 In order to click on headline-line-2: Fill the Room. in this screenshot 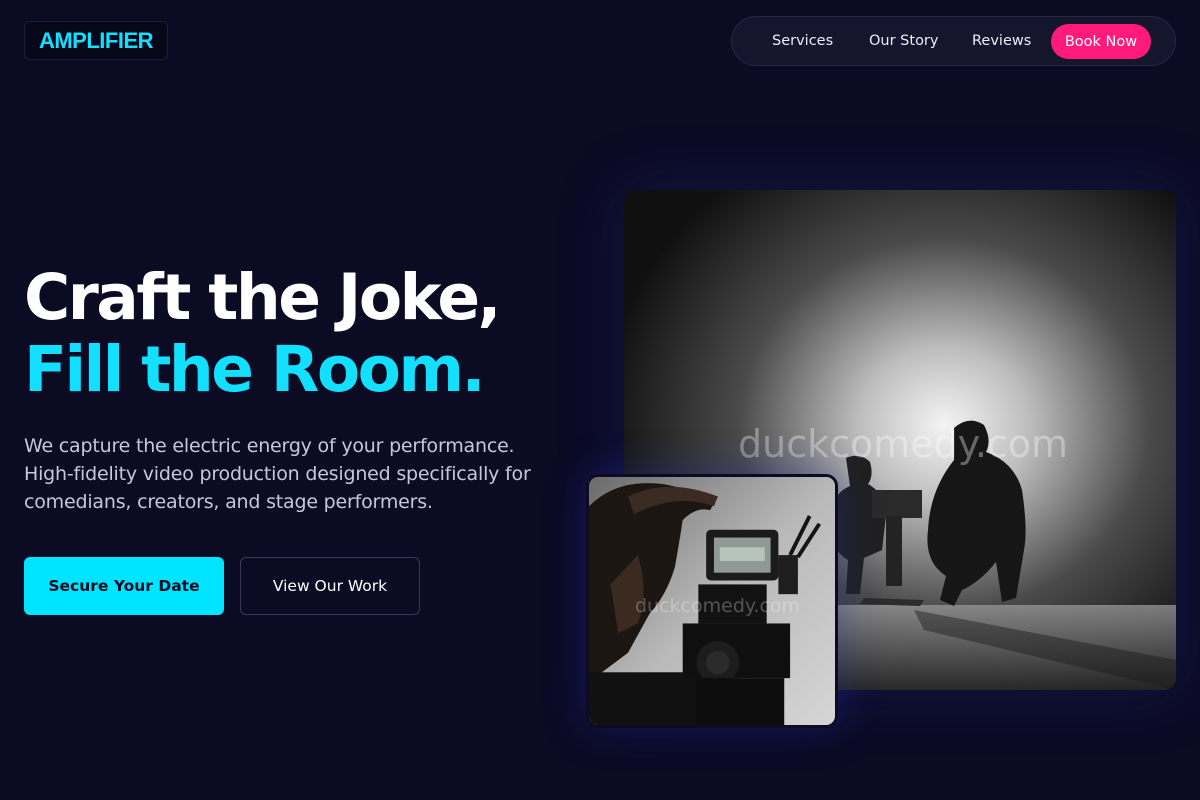, I will do `click(255, 369)`.